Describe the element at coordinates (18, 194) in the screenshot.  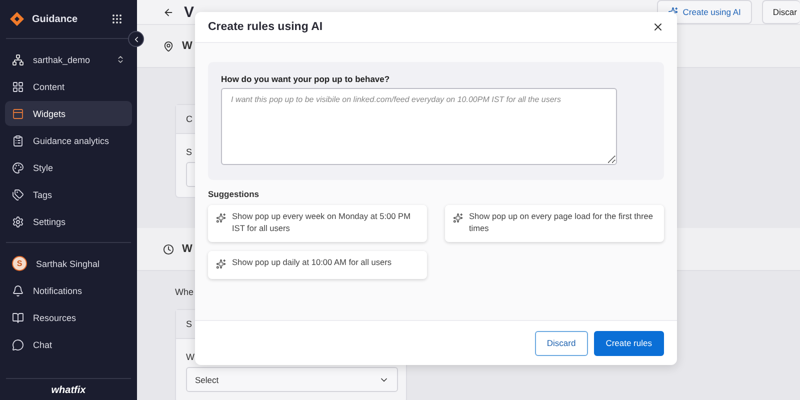
I see `tags-icon` at that location.